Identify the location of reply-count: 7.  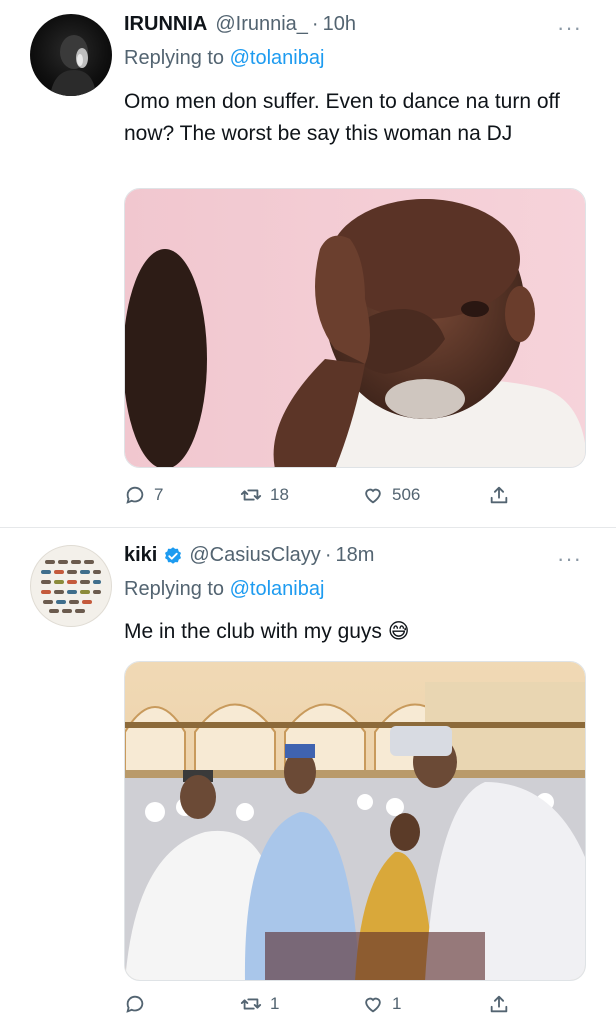
(159, 494).